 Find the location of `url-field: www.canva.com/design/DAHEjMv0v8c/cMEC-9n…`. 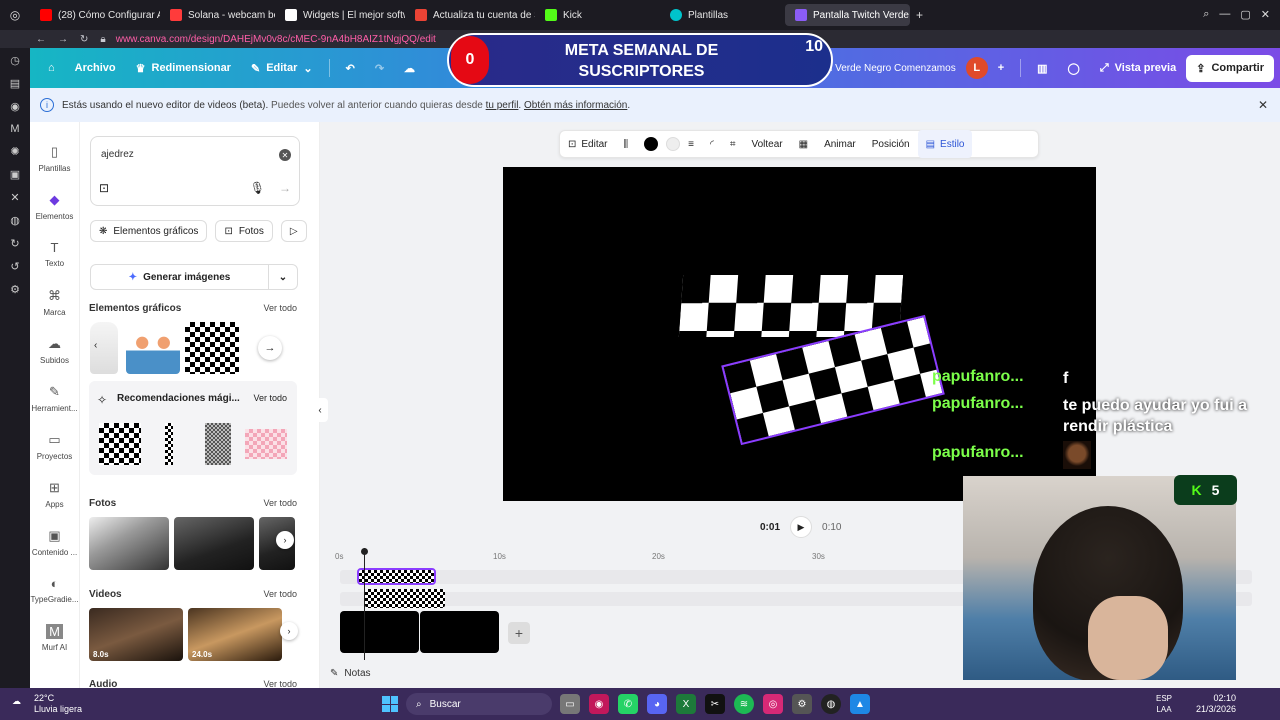

url-field: www.canva.com/design/DAHEjMv0v8c/cMEC-9n… is located at coordinates (276, 39).